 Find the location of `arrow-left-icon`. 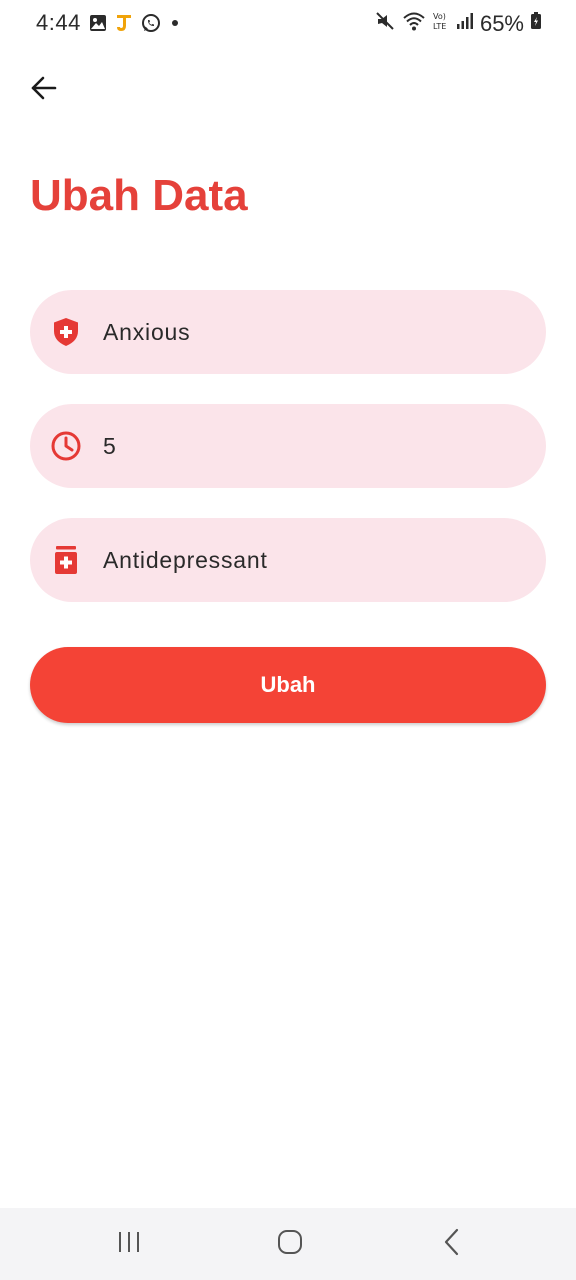

arrow-left-icon is located at coordinates (44, 90).